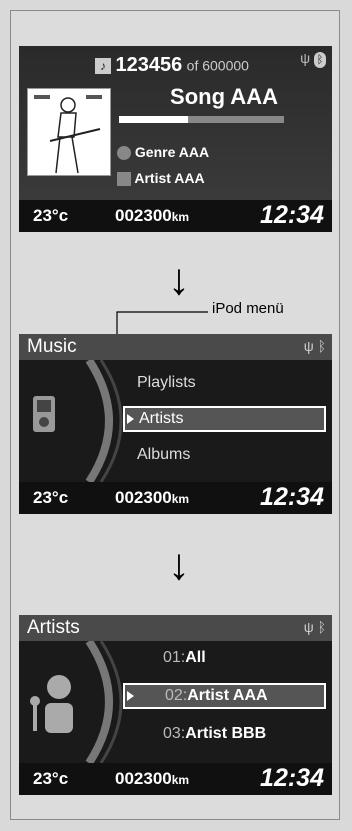 The image size is (352, 831). Describe the element at coordinates (176, 695) in the screenshot. I see `list-item-number: 02:` at that location.